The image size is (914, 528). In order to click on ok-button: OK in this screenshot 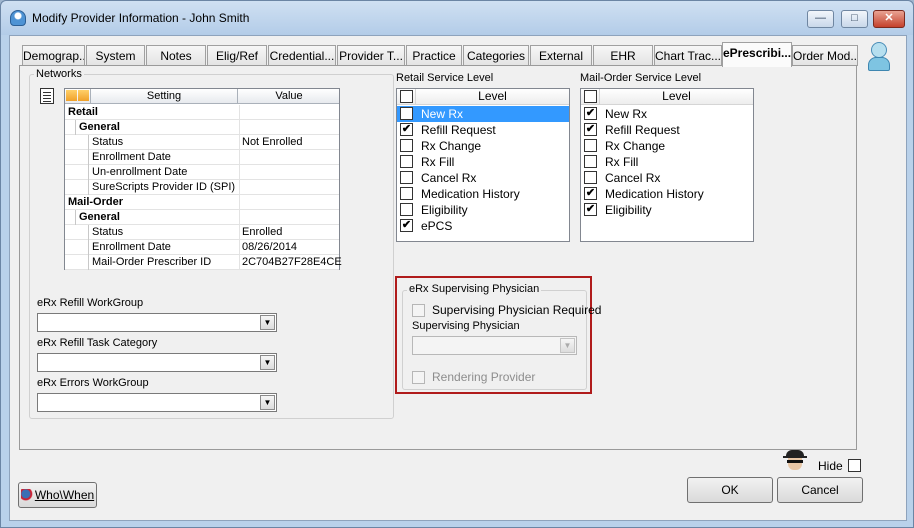, I will do `click(730, 490)`.